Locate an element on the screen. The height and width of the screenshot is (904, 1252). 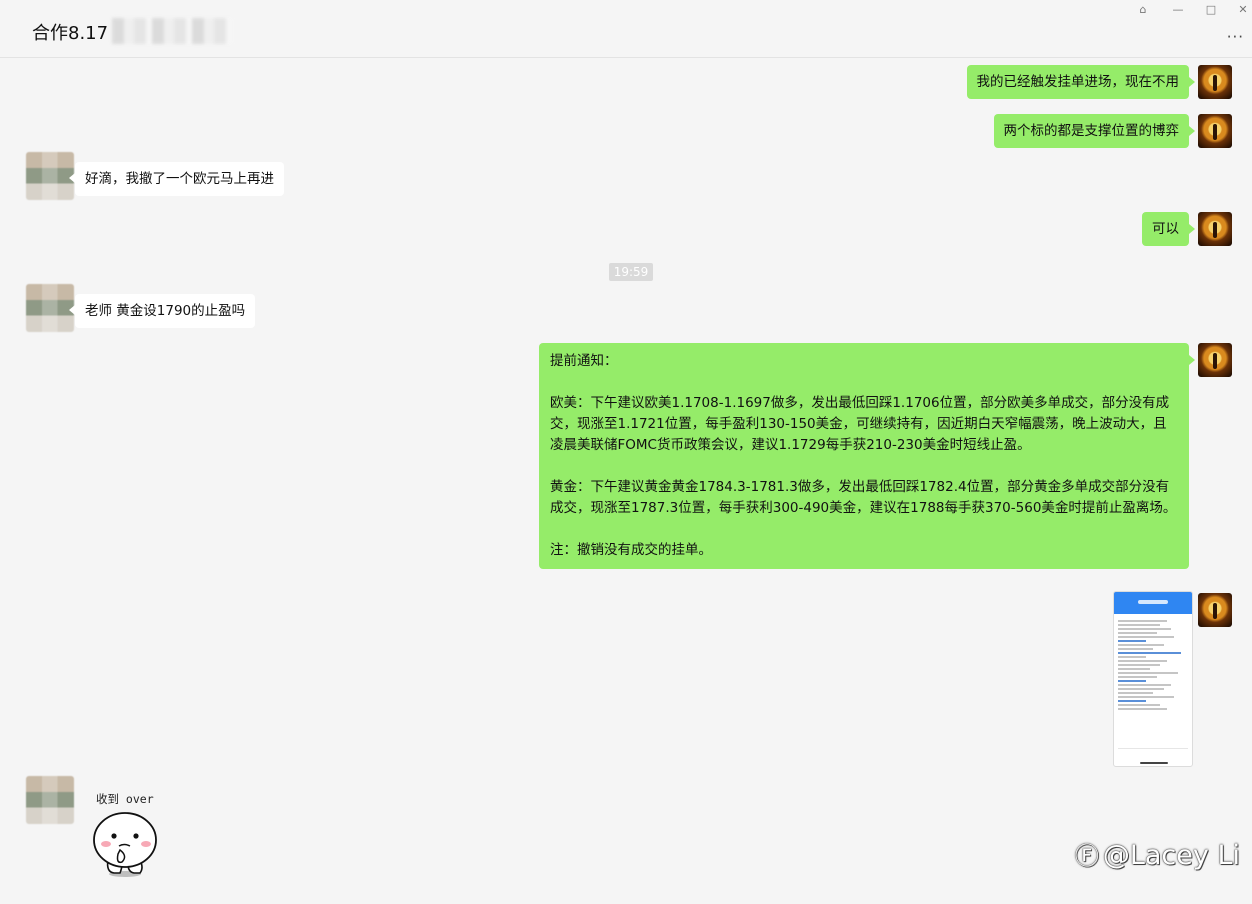
message-bubble-me: 可以 is located at coordinates (1168, 229).